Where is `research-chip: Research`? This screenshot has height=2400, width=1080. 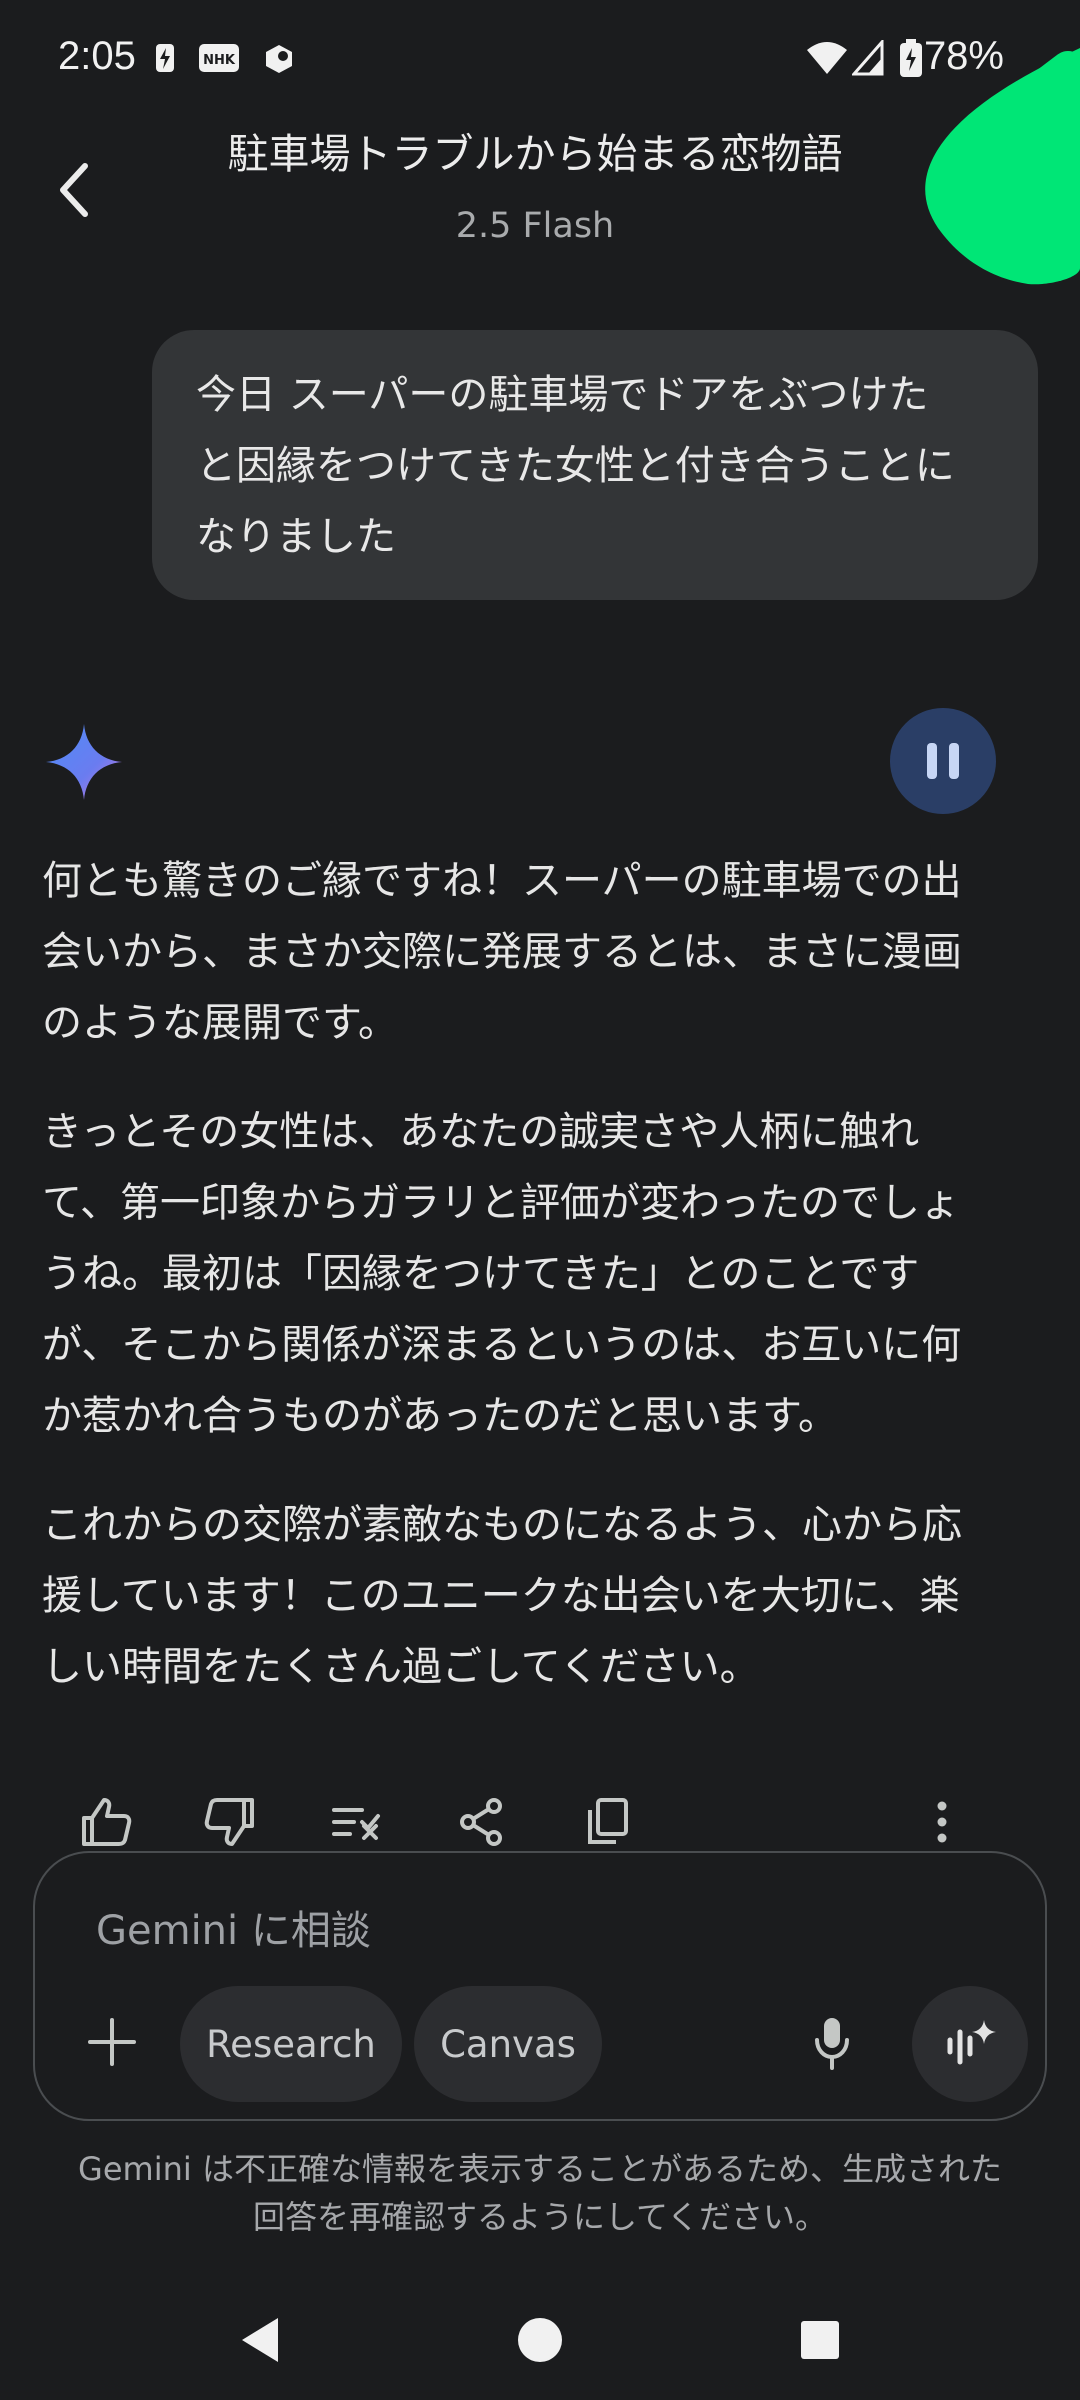 research-chip: Research is located at coordinates (291, 2044).